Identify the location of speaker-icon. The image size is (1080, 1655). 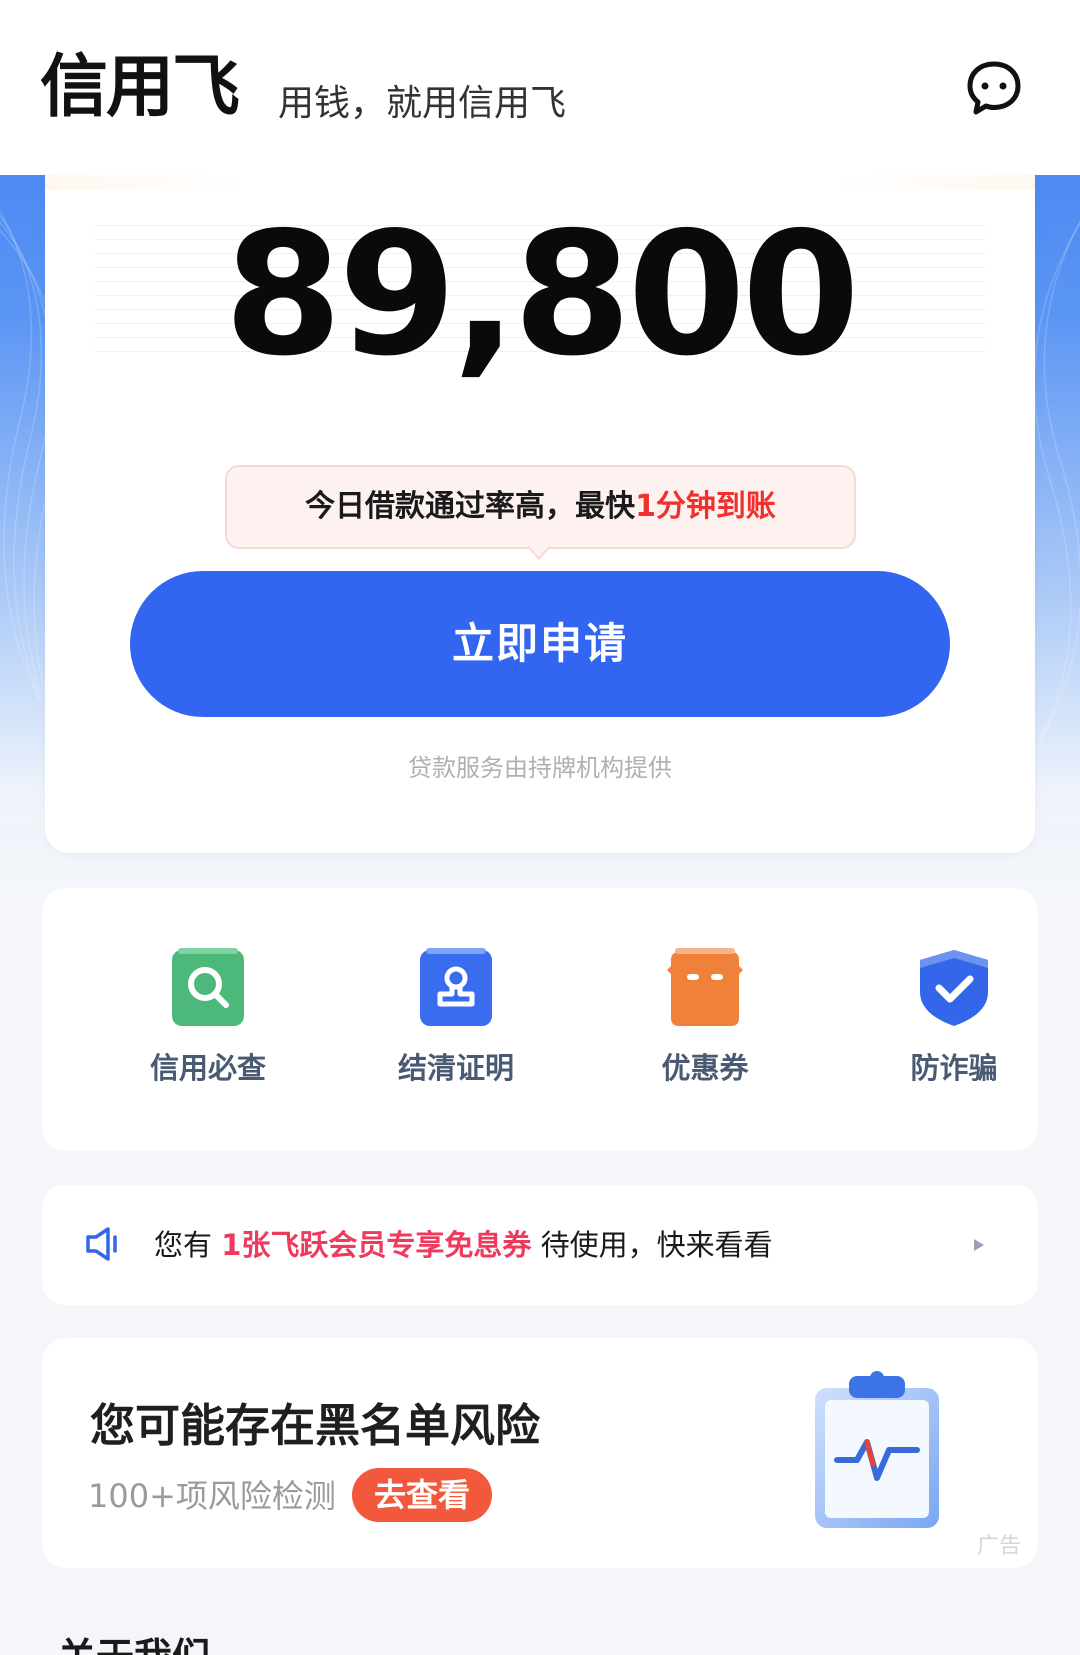
(101, 1244).